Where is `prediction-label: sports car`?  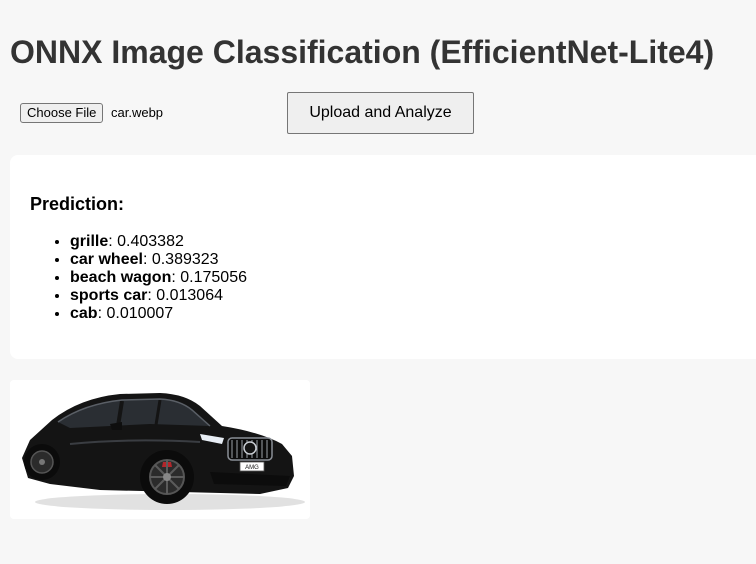
prediction-label: sports car is located at coordinates (109, 295).